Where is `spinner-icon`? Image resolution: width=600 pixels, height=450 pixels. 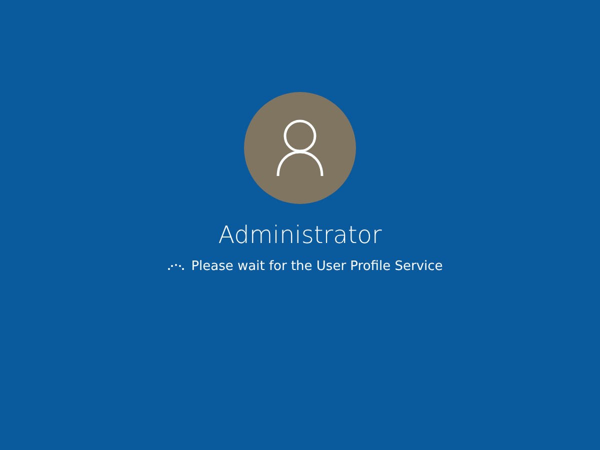 spinner-icon is located at coordinates (176, 266).